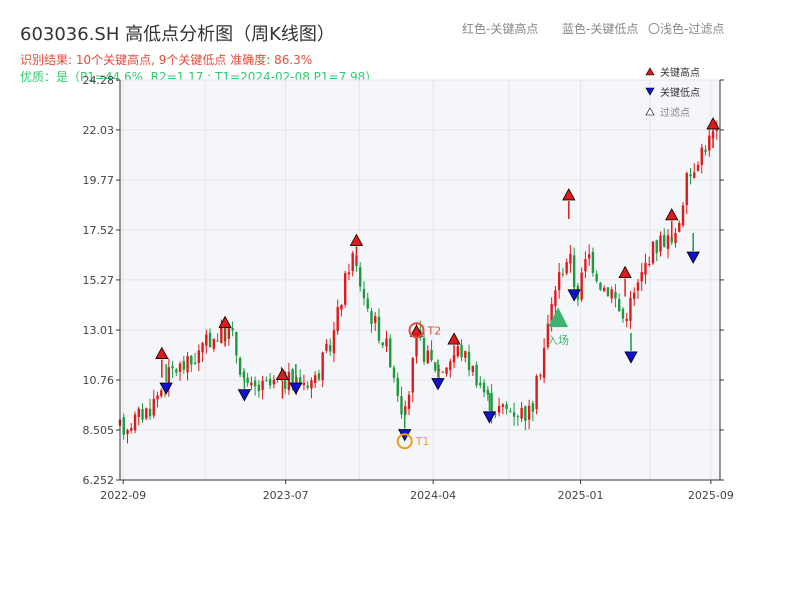 The height and width of the screenshot is (600, 800). Describe the element at coordinates (99, 280) in the screenshot. I see `y-tick-label: 15.27` at that location.